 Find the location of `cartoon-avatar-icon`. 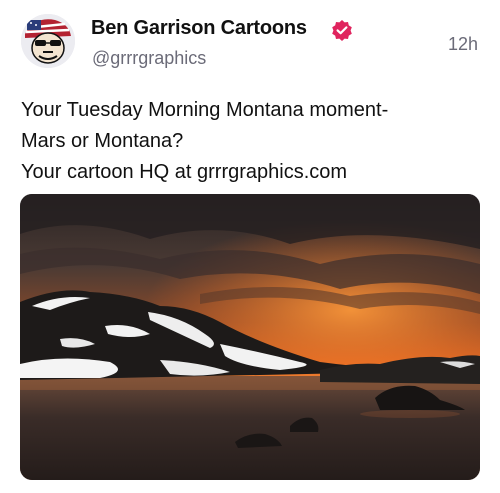

cartoon-avatar-icon is located at coordinates (48, 41).